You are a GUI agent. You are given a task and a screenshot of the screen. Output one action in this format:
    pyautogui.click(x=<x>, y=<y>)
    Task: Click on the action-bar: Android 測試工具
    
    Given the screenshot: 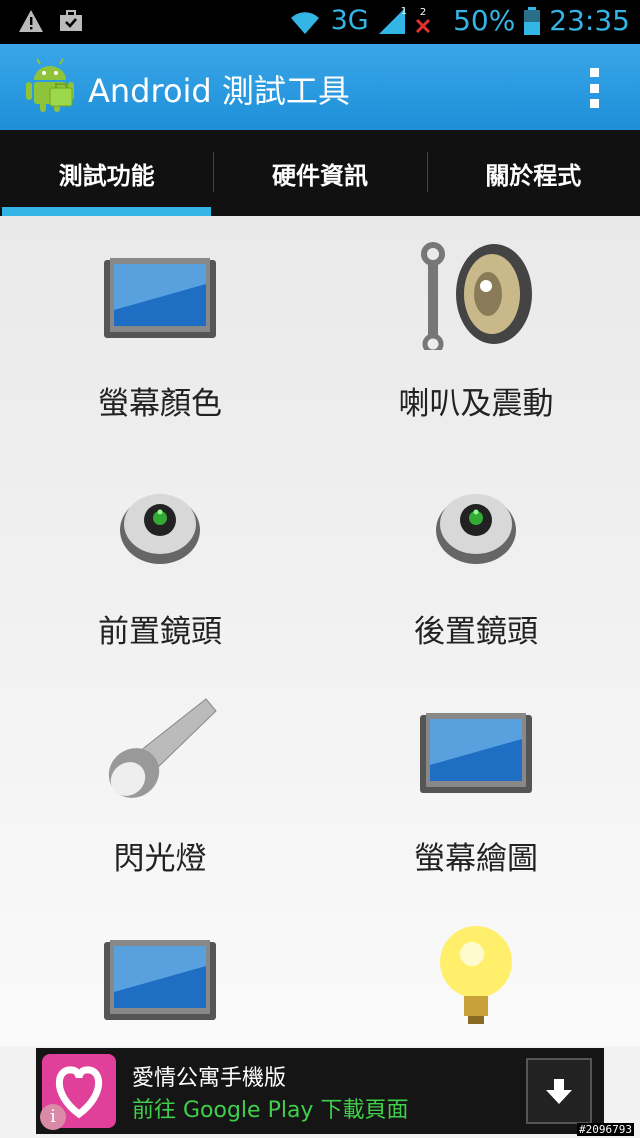 What is the action you would take?
    pyautogui.click(x=320, y=87)
    